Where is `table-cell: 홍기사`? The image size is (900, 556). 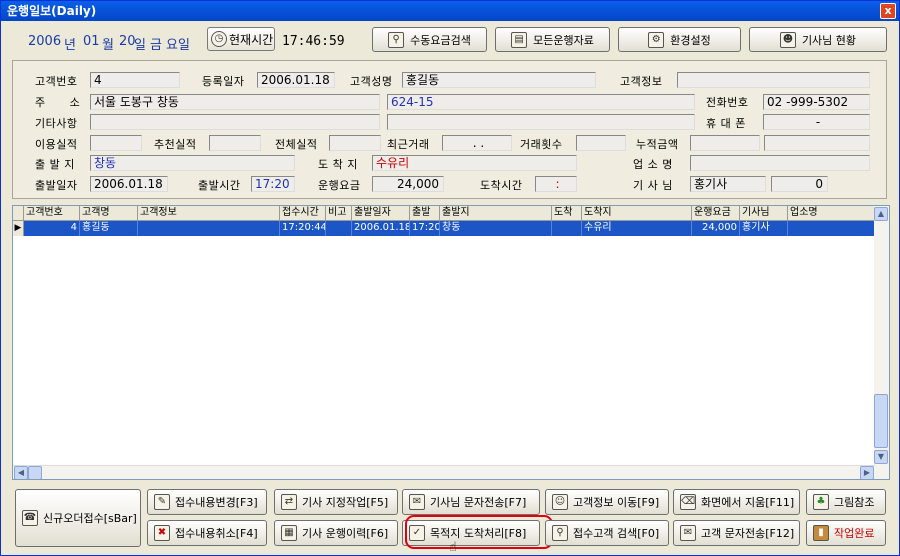
table-cell: 홍기사 is located at coordinates (764, 228).